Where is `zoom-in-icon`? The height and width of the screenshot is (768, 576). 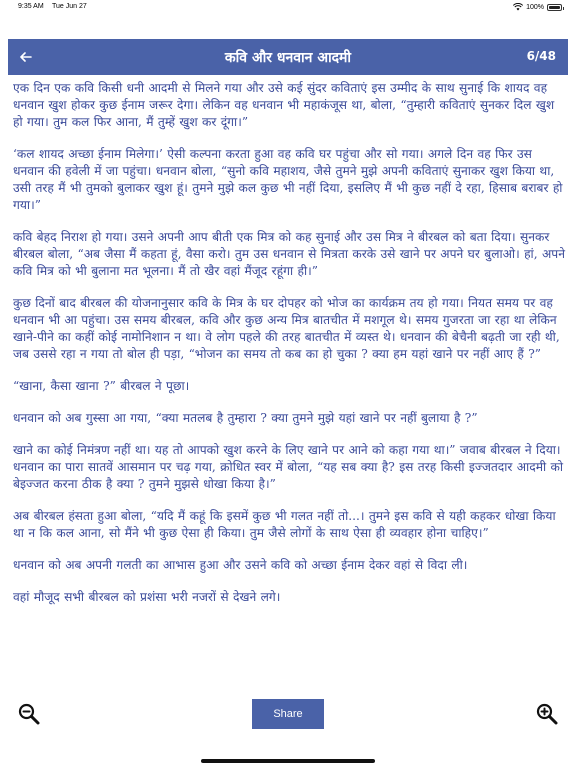
zoom-in-icon is located at coordinates (547, 714).